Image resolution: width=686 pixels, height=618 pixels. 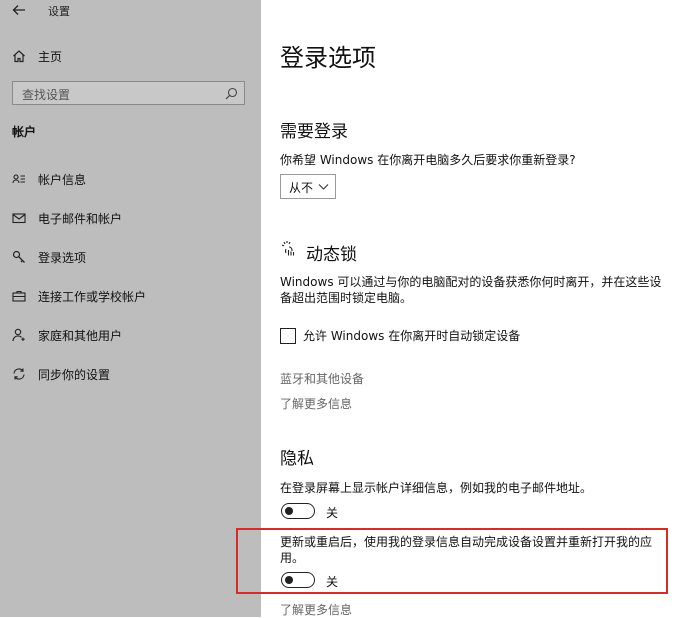 I want to click on dropdown-value: 从不, so click(x=301, y=188).